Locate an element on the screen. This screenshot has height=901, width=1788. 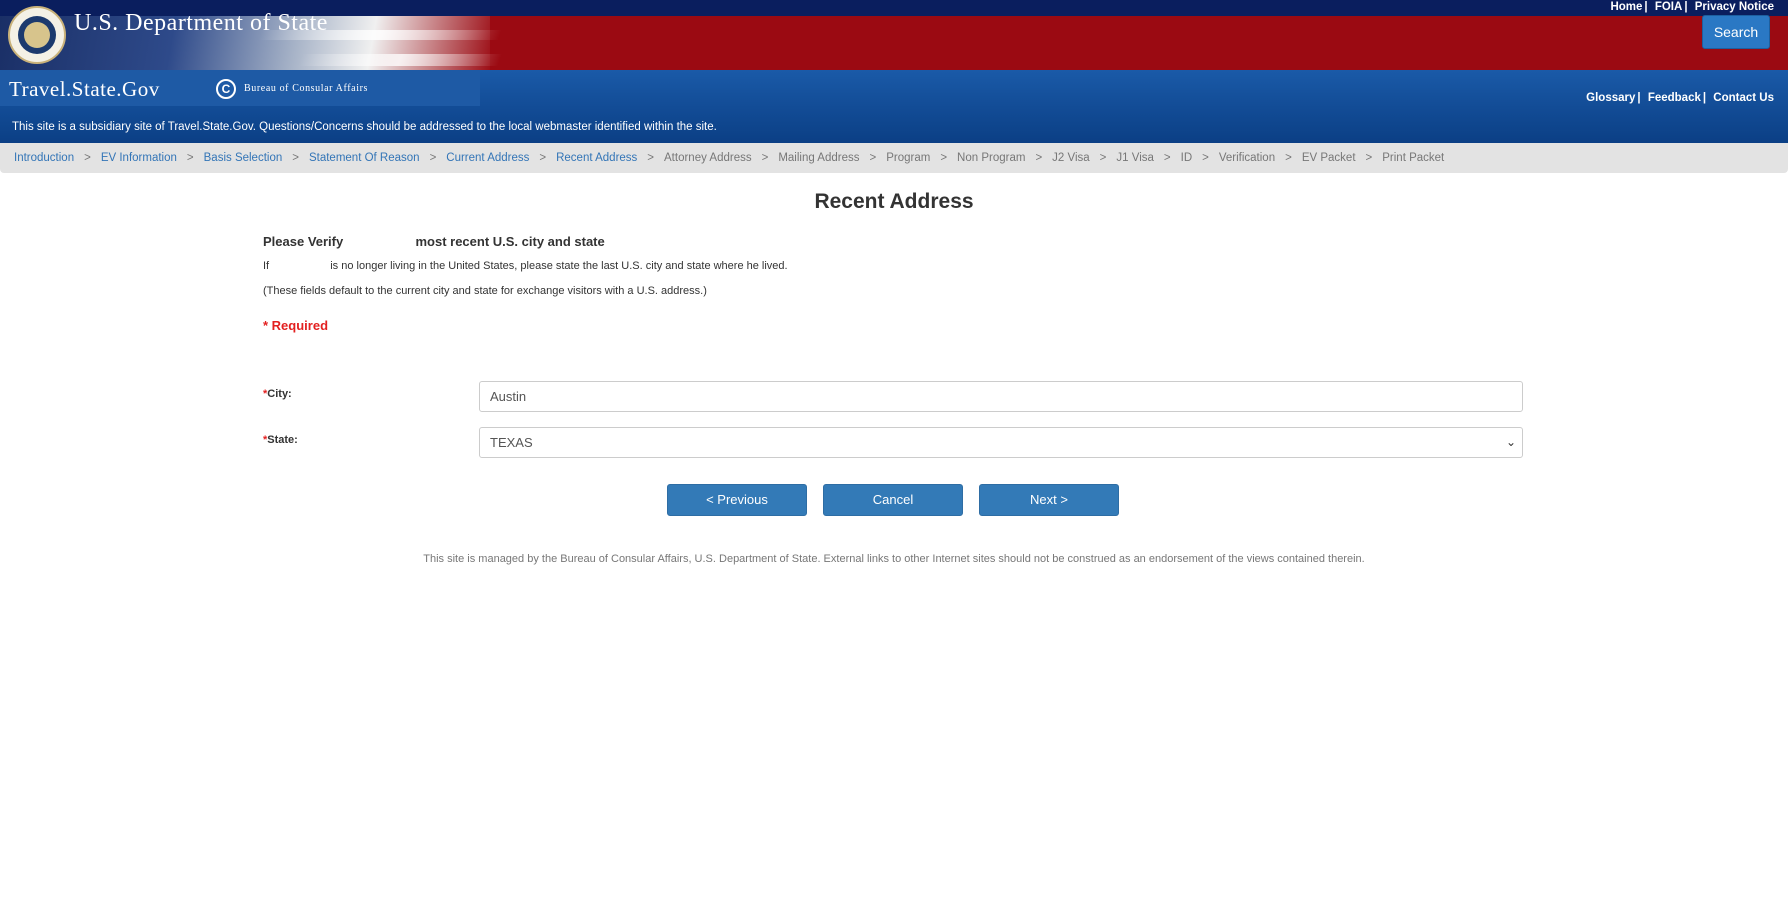
breadcrumb-item-introduction: Introduction is located at coordinates (44, 158).